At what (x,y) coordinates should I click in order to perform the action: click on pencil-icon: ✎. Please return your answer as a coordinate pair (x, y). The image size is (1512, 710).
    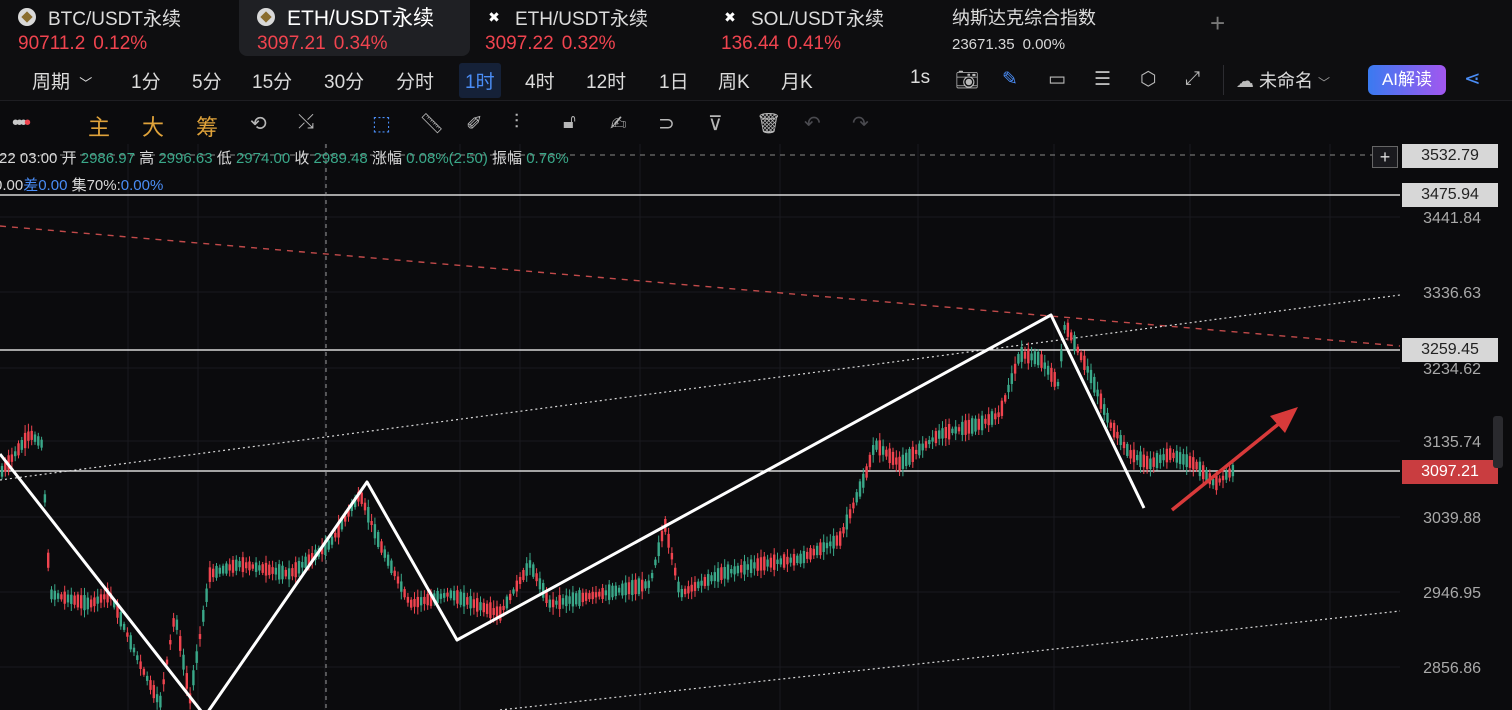
    Looking at the image, I should click on (1010, 79).